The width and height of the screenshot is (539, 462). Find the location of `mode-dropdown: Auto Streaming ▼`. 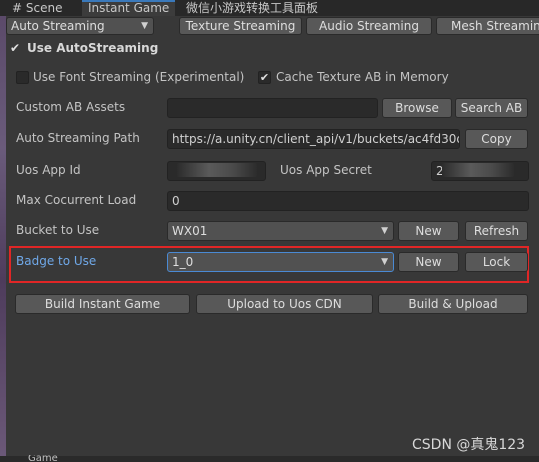

mode-dropdown: Auto Streaming ▼ is located at coordinates (80, 26).